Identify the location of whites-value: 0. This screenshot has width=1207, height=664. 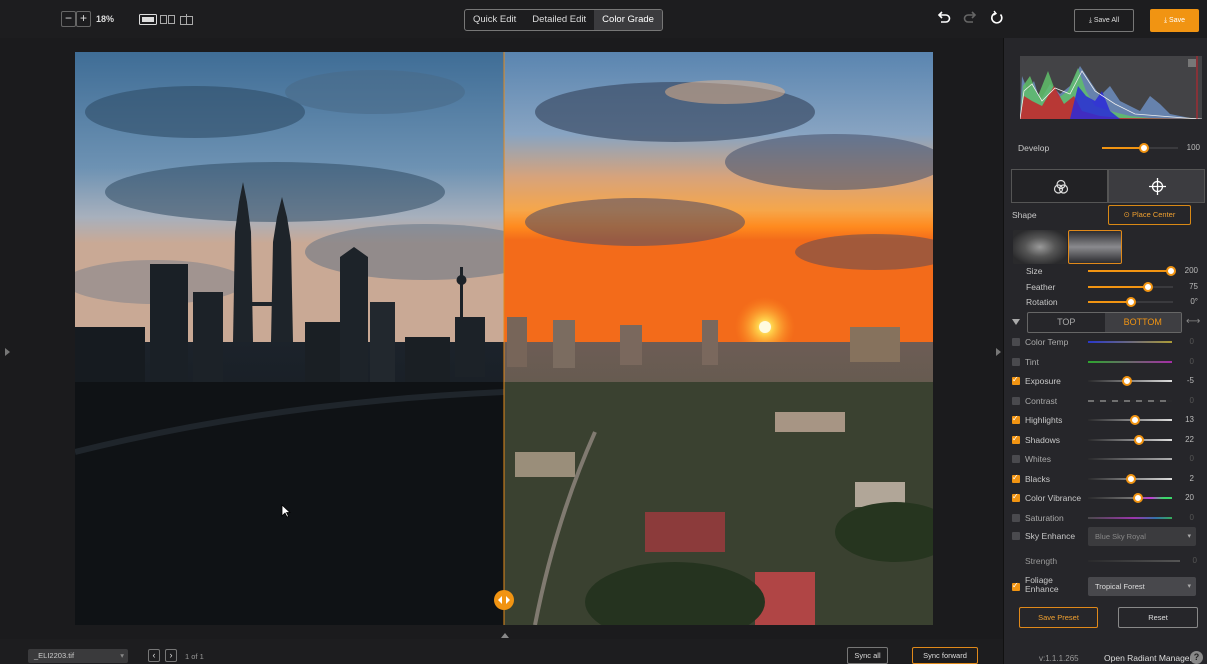
(1191, 458).